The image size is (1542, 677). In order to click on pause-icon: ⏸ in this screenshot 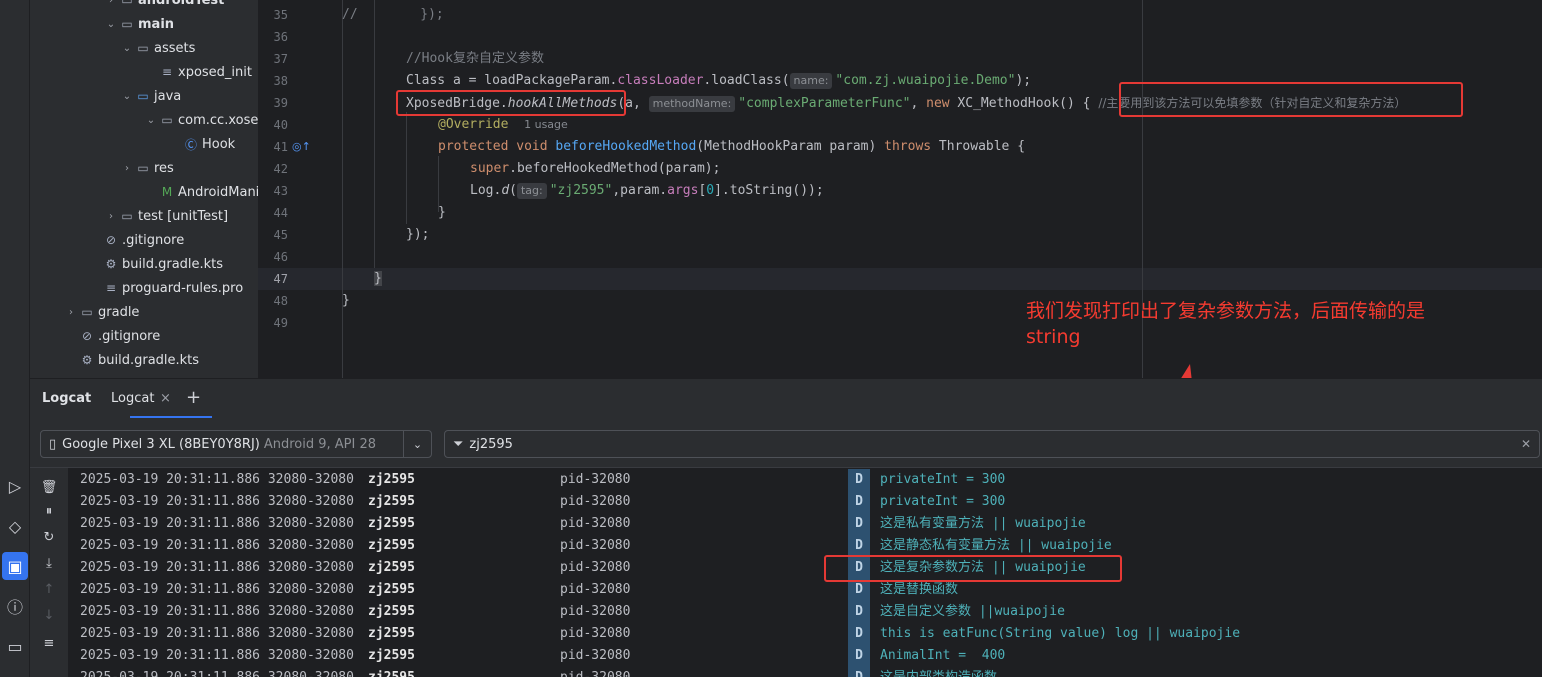, I will do `click(49, 511)`.